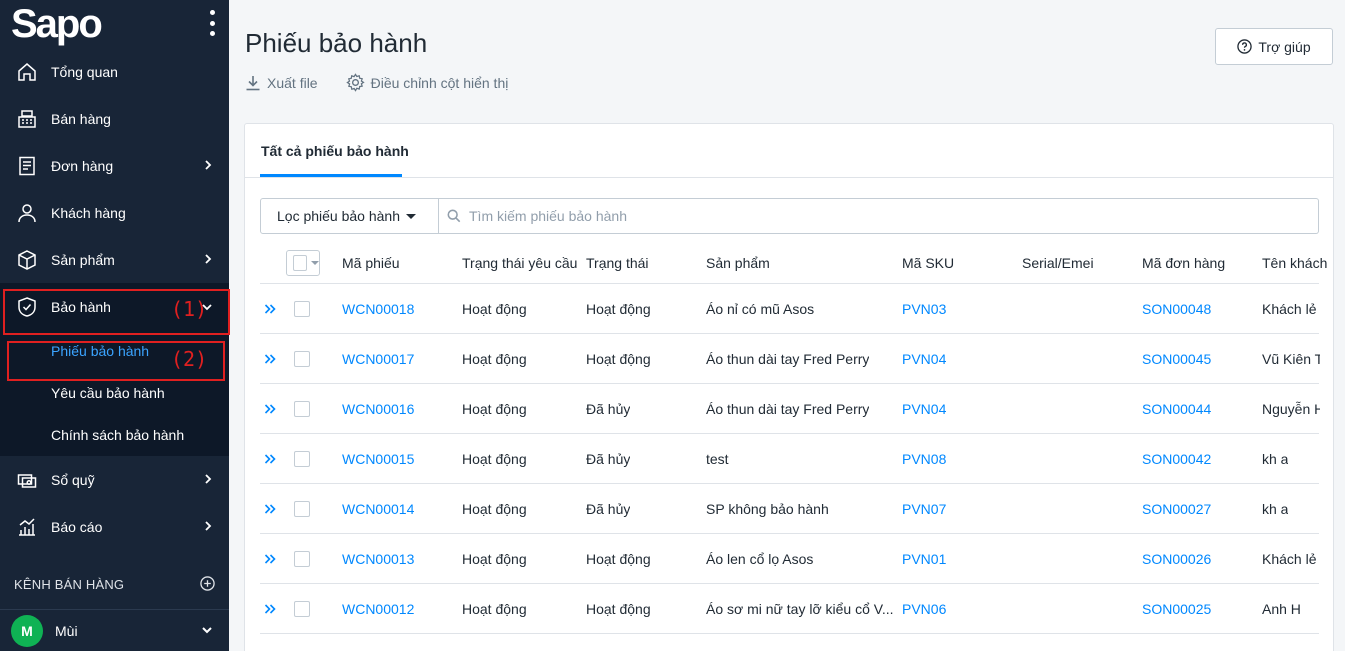 The width and height of the screenshot is (1345, 651). Describe the element at coordinates (118, 435) in the screenshot. I see `sidebar-subitem-label: Chính sách bảo hành` at that location.